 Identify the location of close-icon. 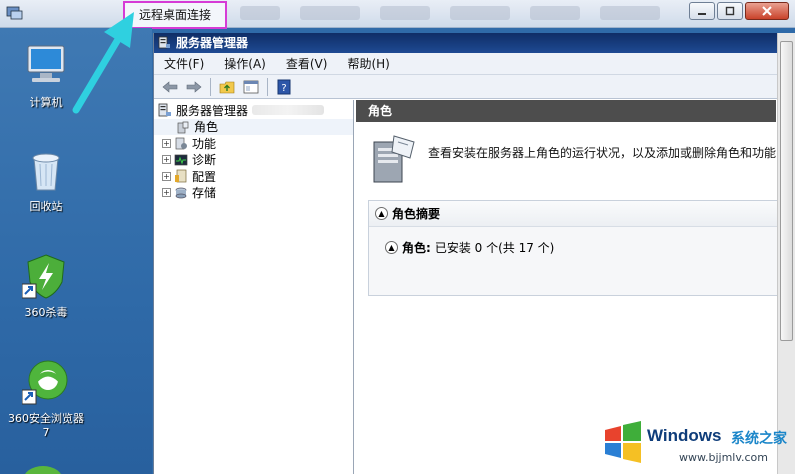
(767, 11).